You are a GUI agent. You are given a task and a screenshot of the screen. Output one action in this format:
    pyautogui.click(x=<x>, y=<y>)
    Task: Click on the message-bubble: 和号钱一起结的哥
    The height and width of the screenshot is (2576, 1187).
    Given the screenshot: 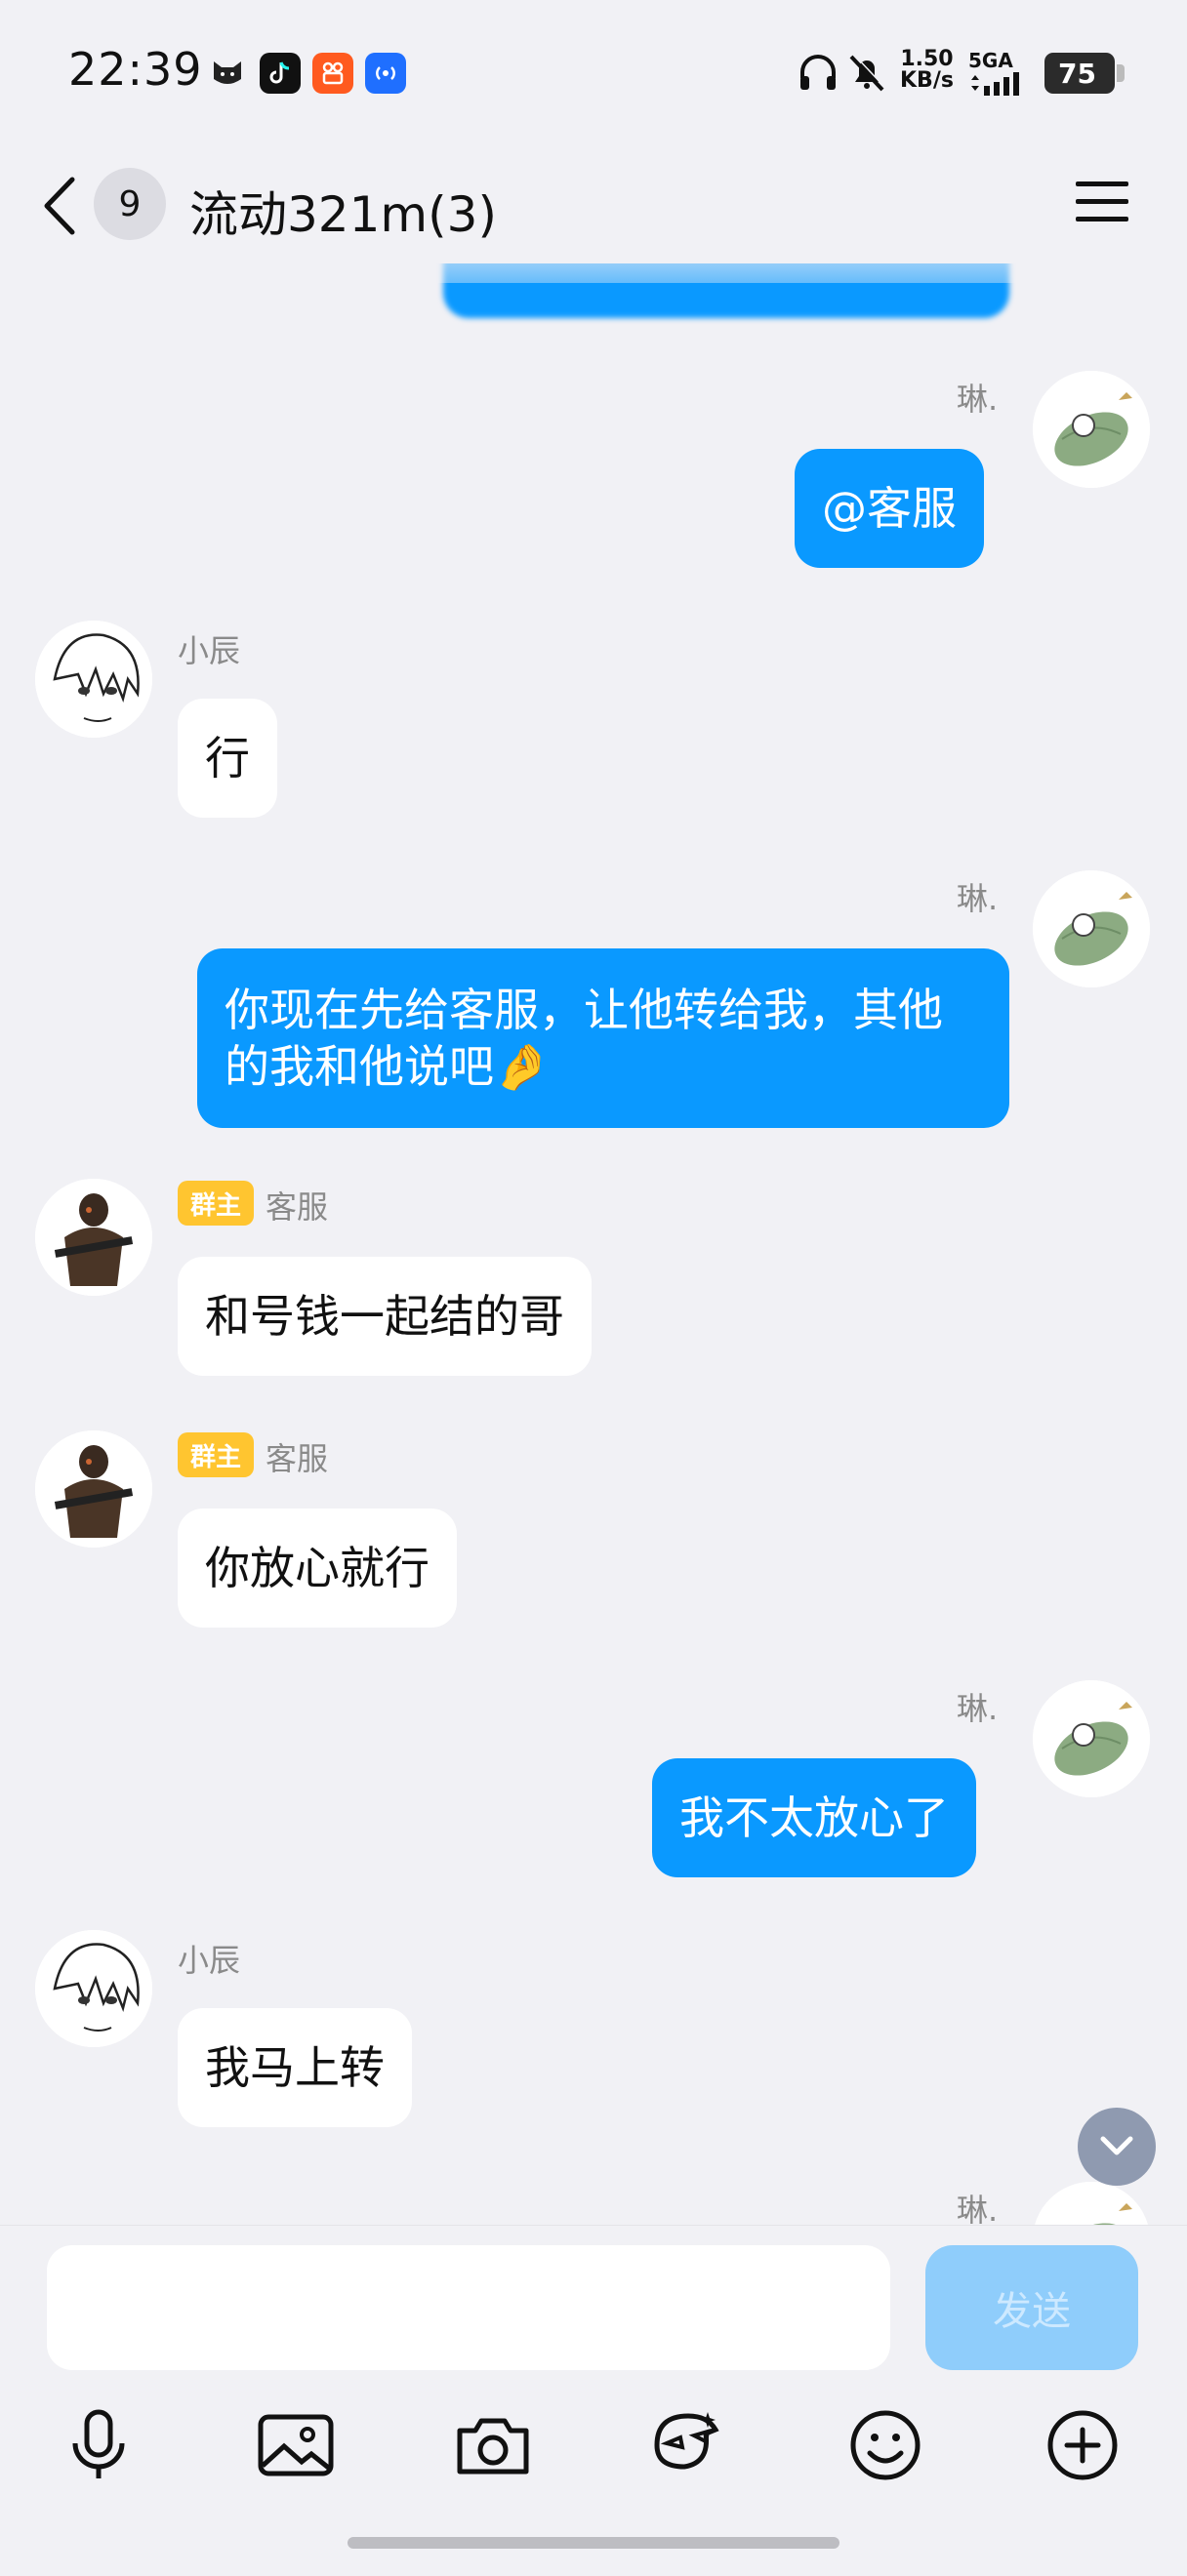 What is the action you would take?
    pyautogui.click(x=385, y=1316)
    